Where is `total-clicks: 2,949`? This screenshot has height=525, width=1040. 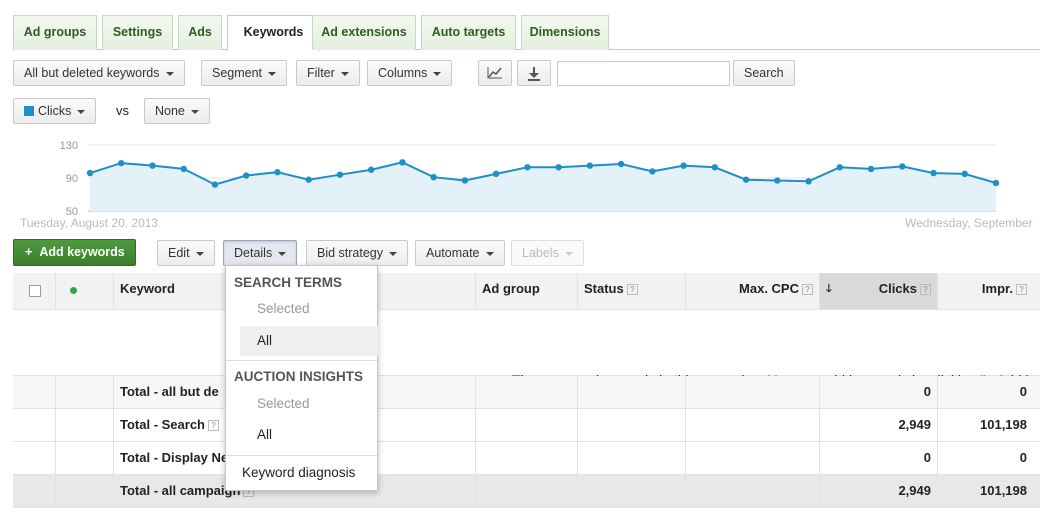 total-clicks: 2,949 is located at coordinates (878, 491).